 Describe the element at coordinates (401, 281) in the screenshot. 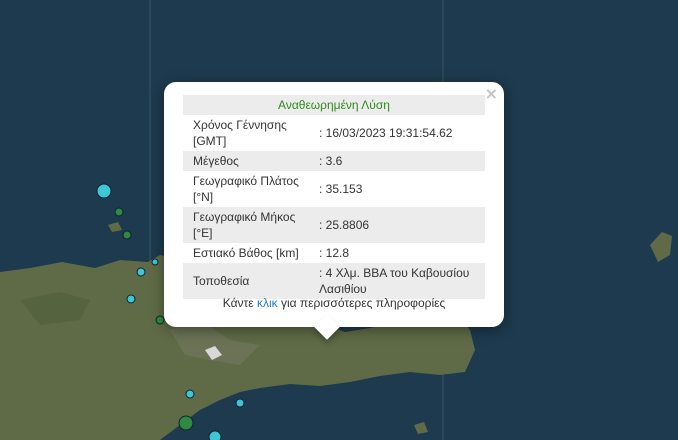

I see `location-value: : 4 Χλμ. ΒΒΑ του Καβουσίου Λασιθίου` at that location.